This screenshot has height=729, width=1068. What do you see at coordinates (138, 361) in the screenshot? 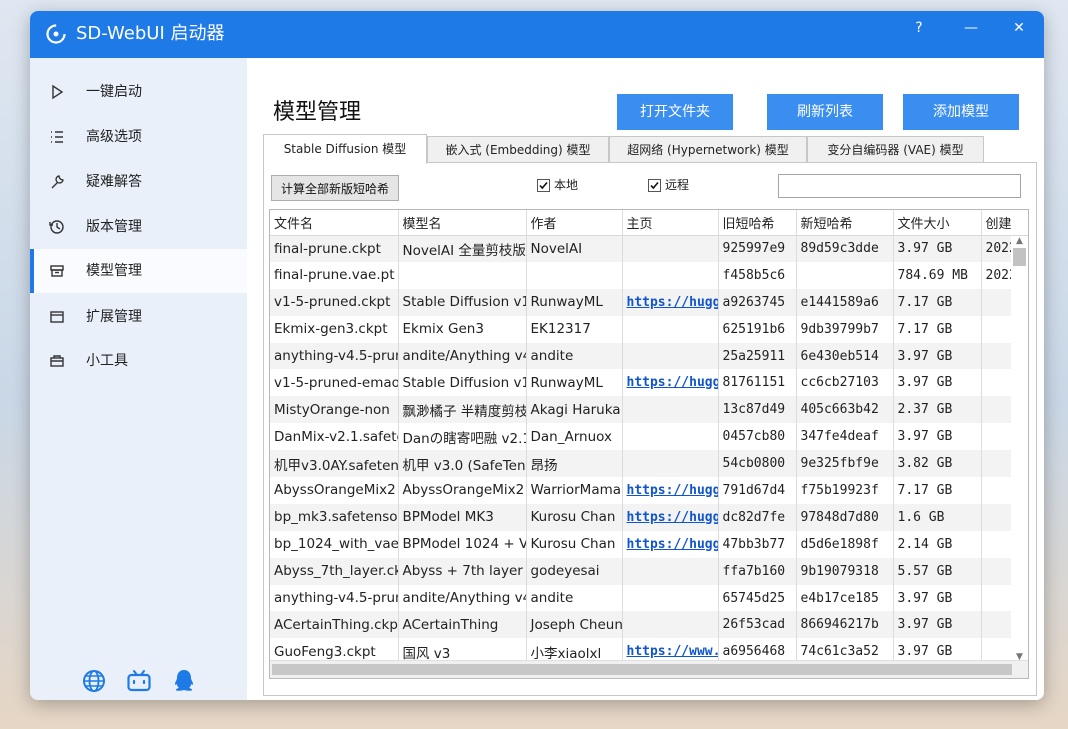
I see `sidebar-item-tools: 小工具` at bounding box center [138, 361].